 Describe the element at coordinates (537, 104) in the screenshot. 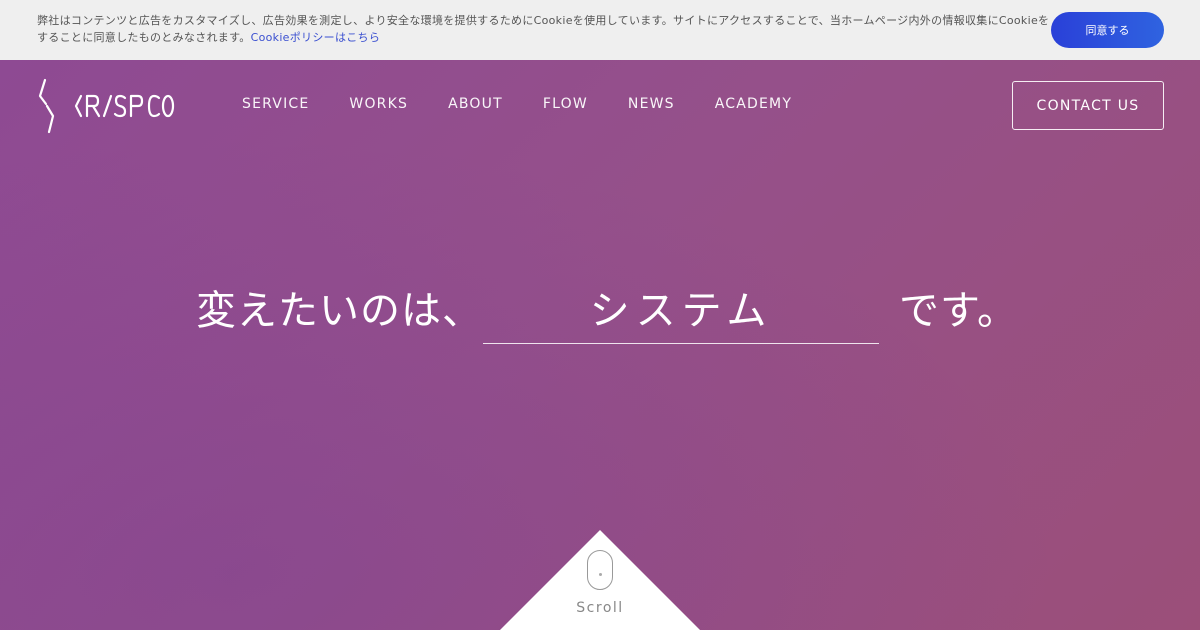

I see `main-nav: SERVICE WORKS ABOUT FLOW NEWS ACADEMY` at that location.